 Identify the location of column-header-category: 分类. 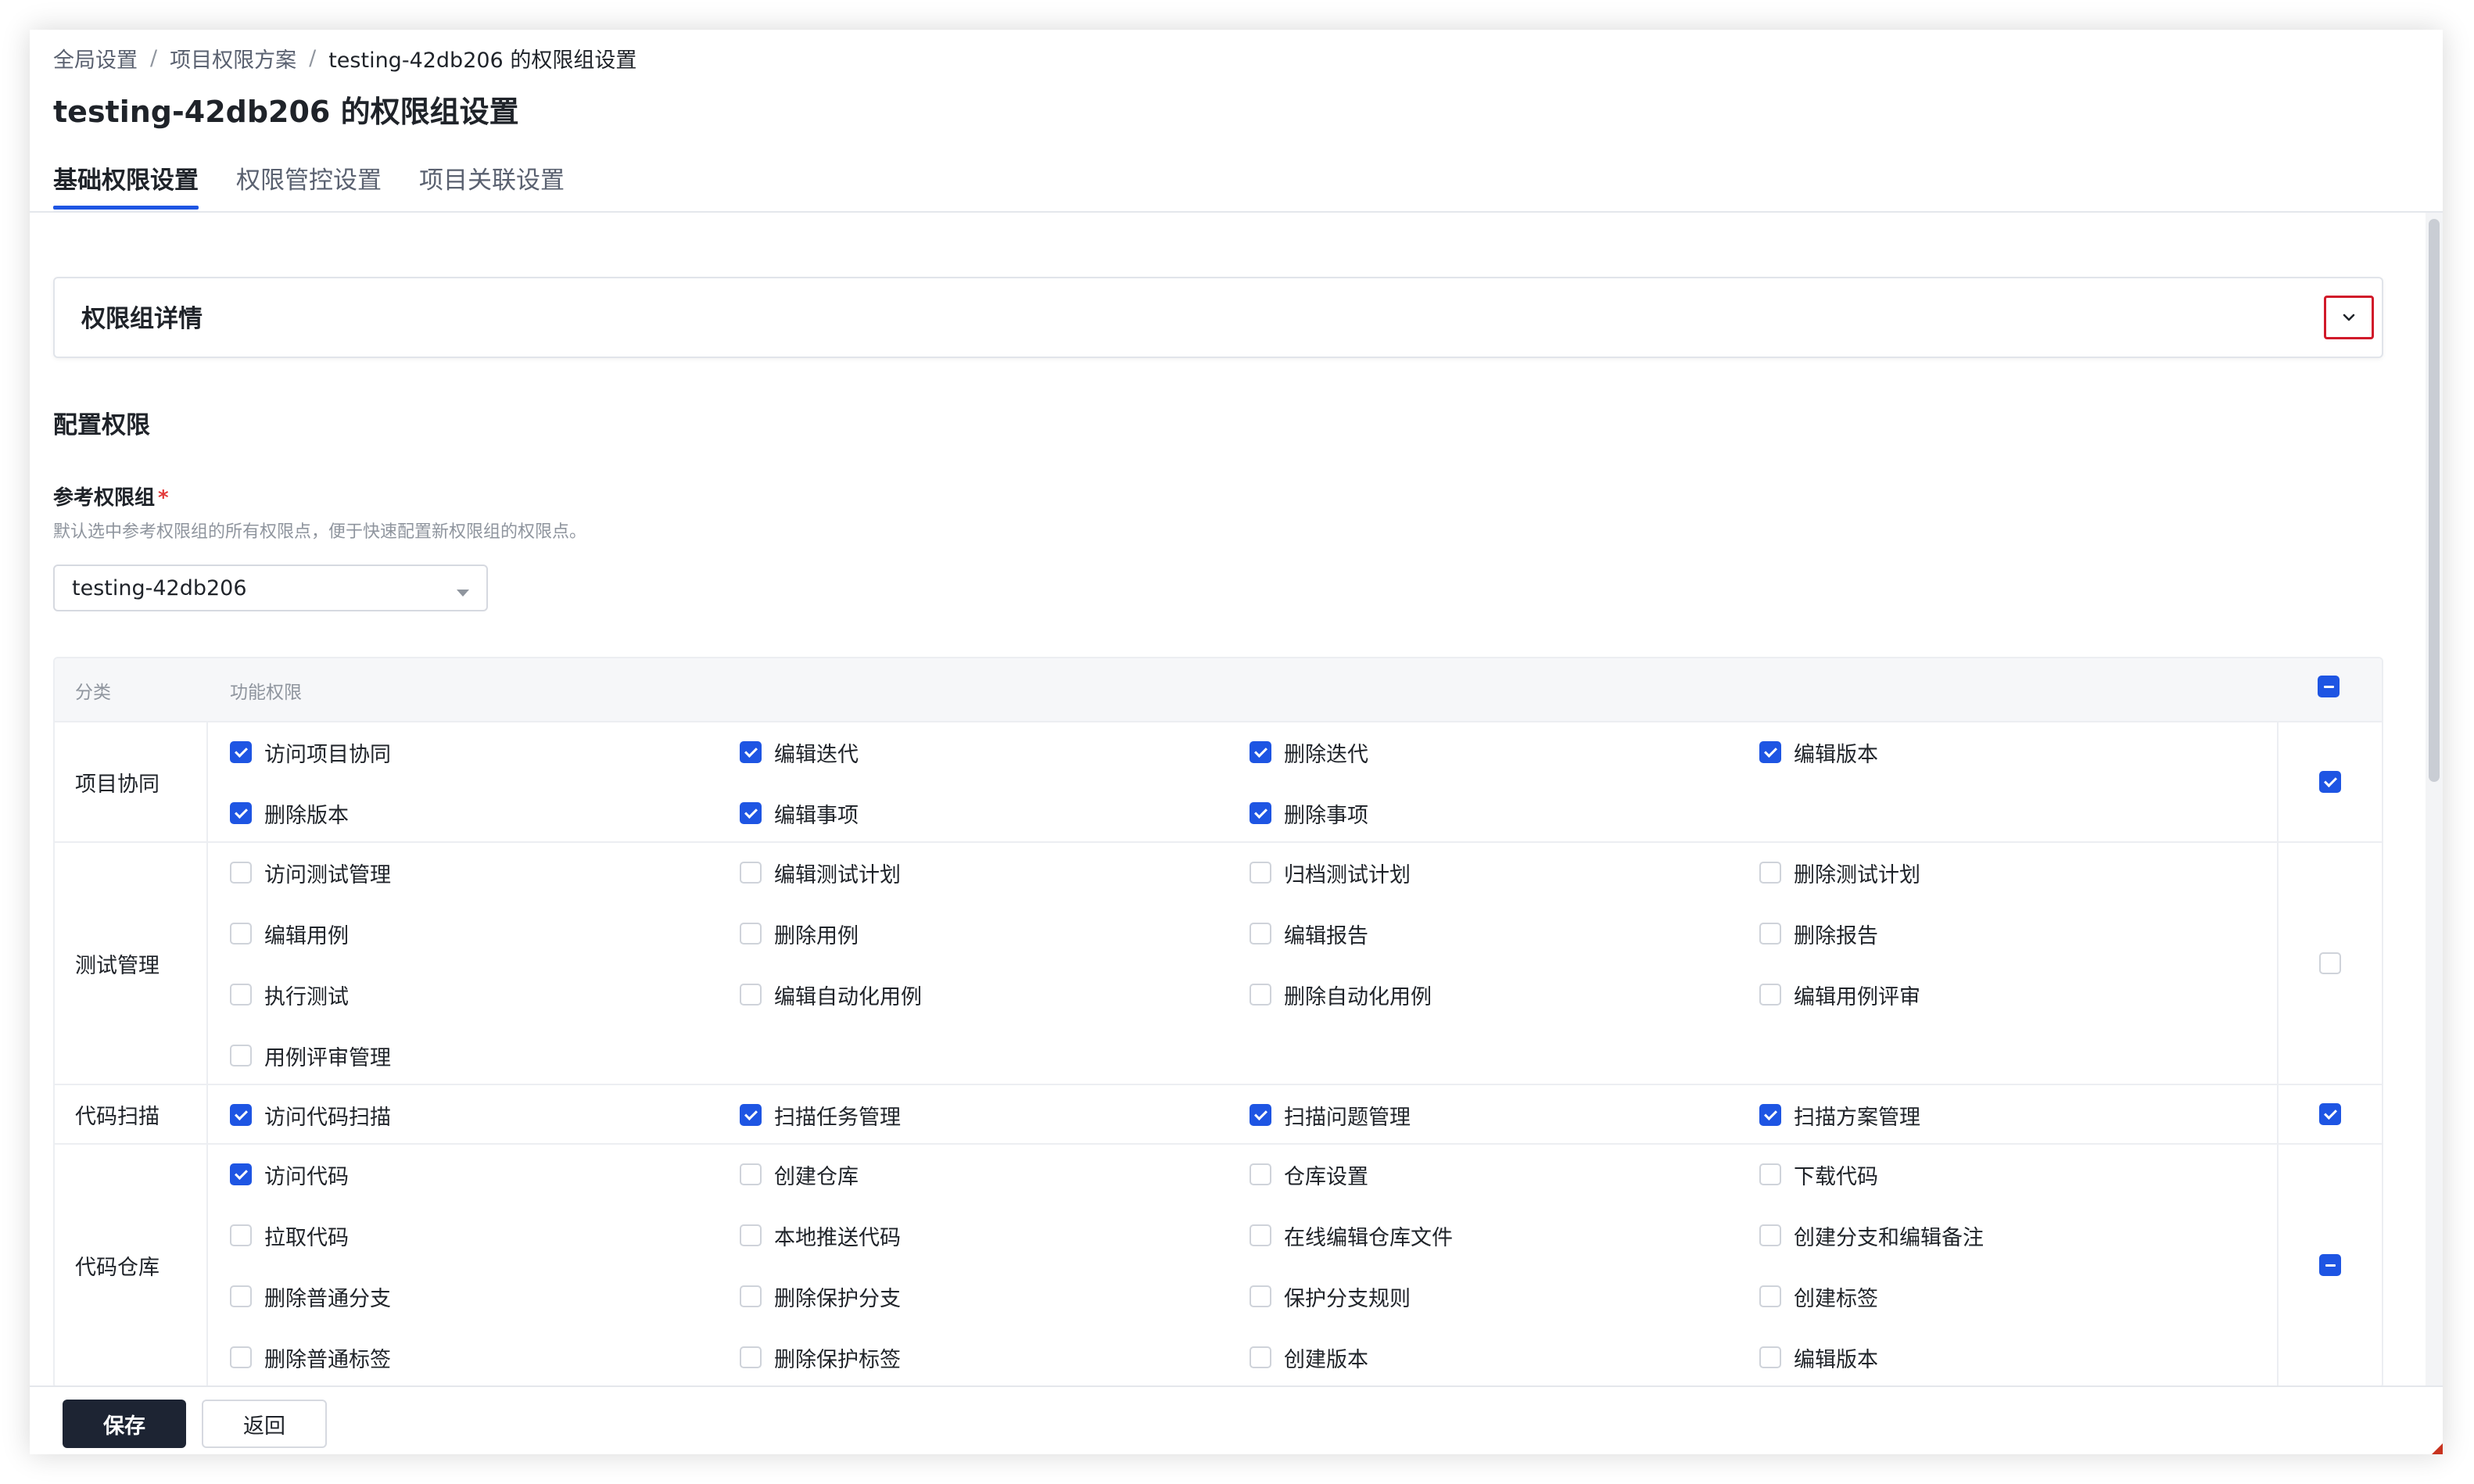
(93, 693).